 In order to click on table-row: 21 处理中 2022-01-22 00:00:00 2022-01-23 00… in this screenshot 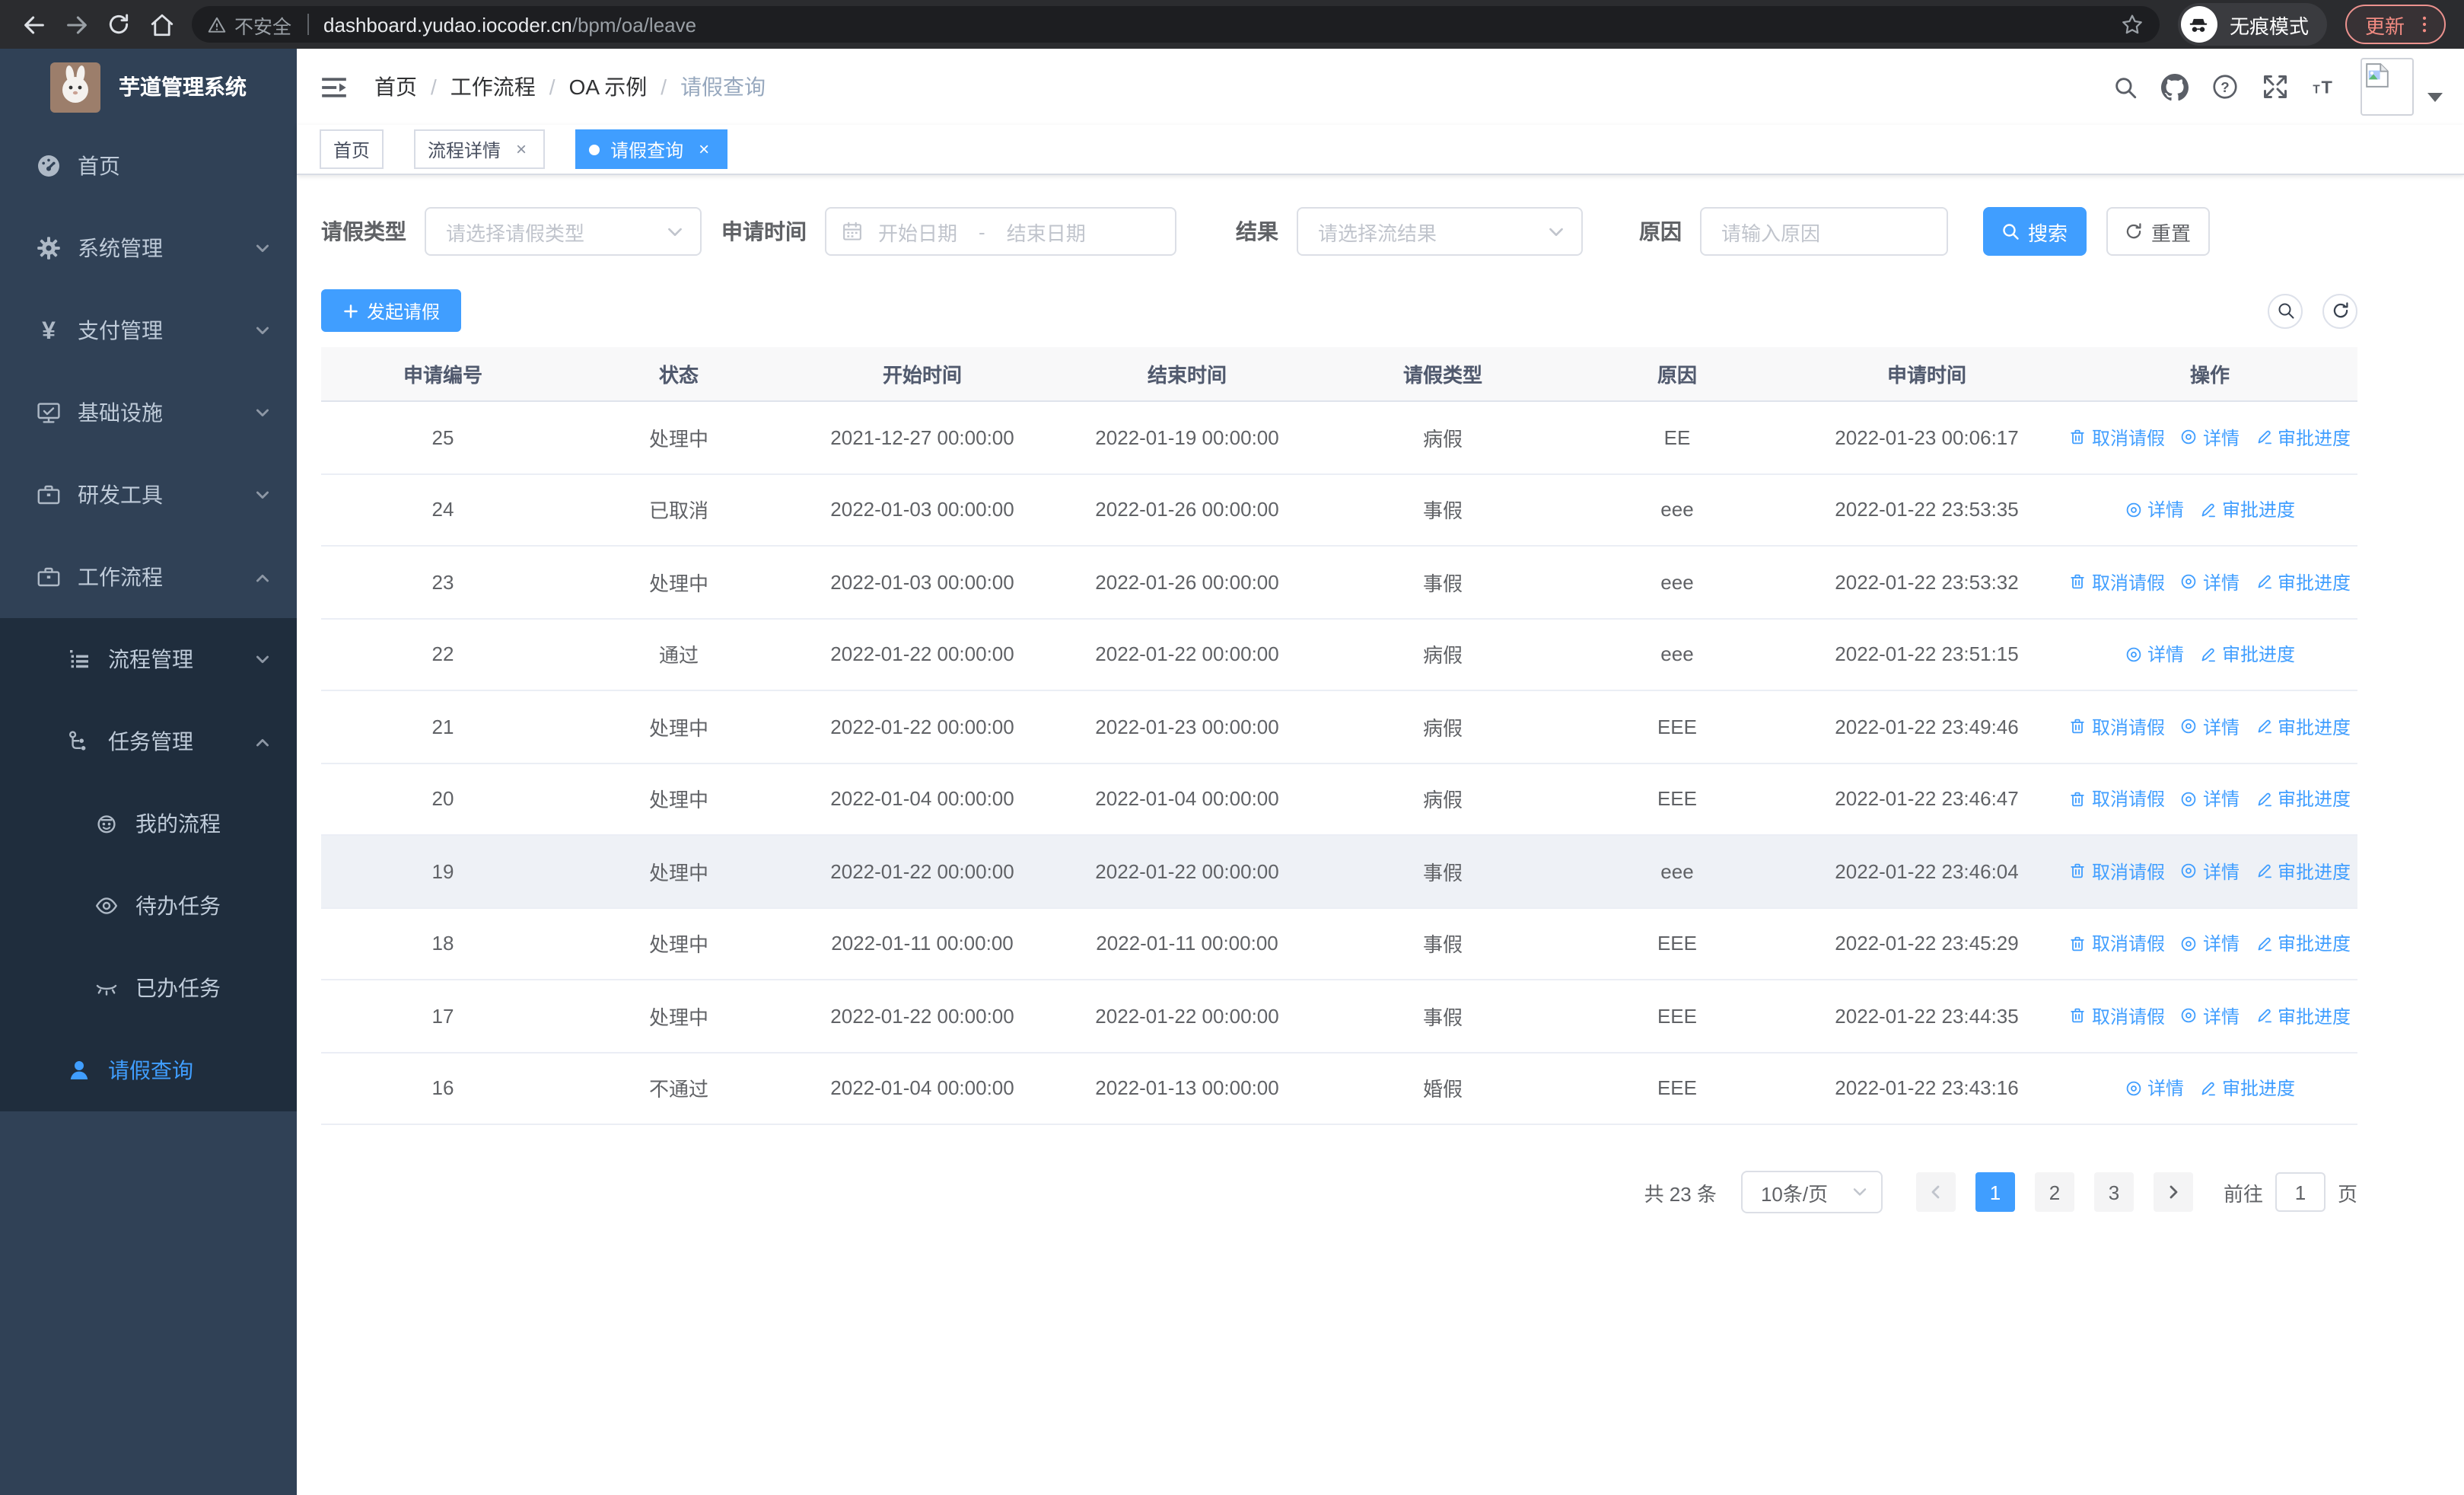, I will do `click(1339, 727)`.